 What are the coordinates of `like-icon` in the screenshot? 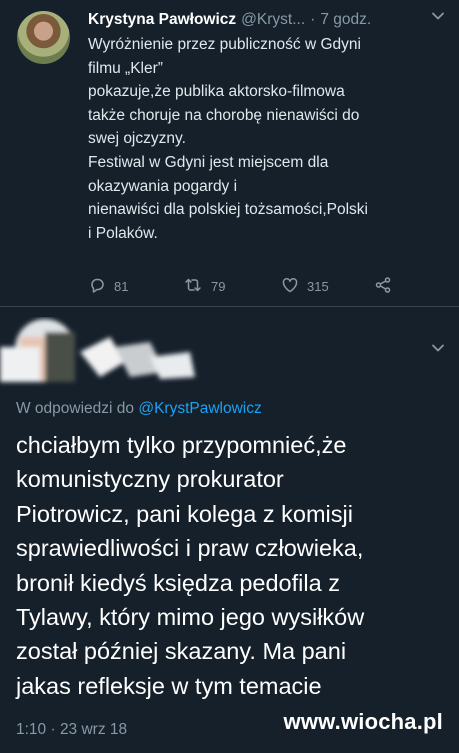 It's located at (294, 286).